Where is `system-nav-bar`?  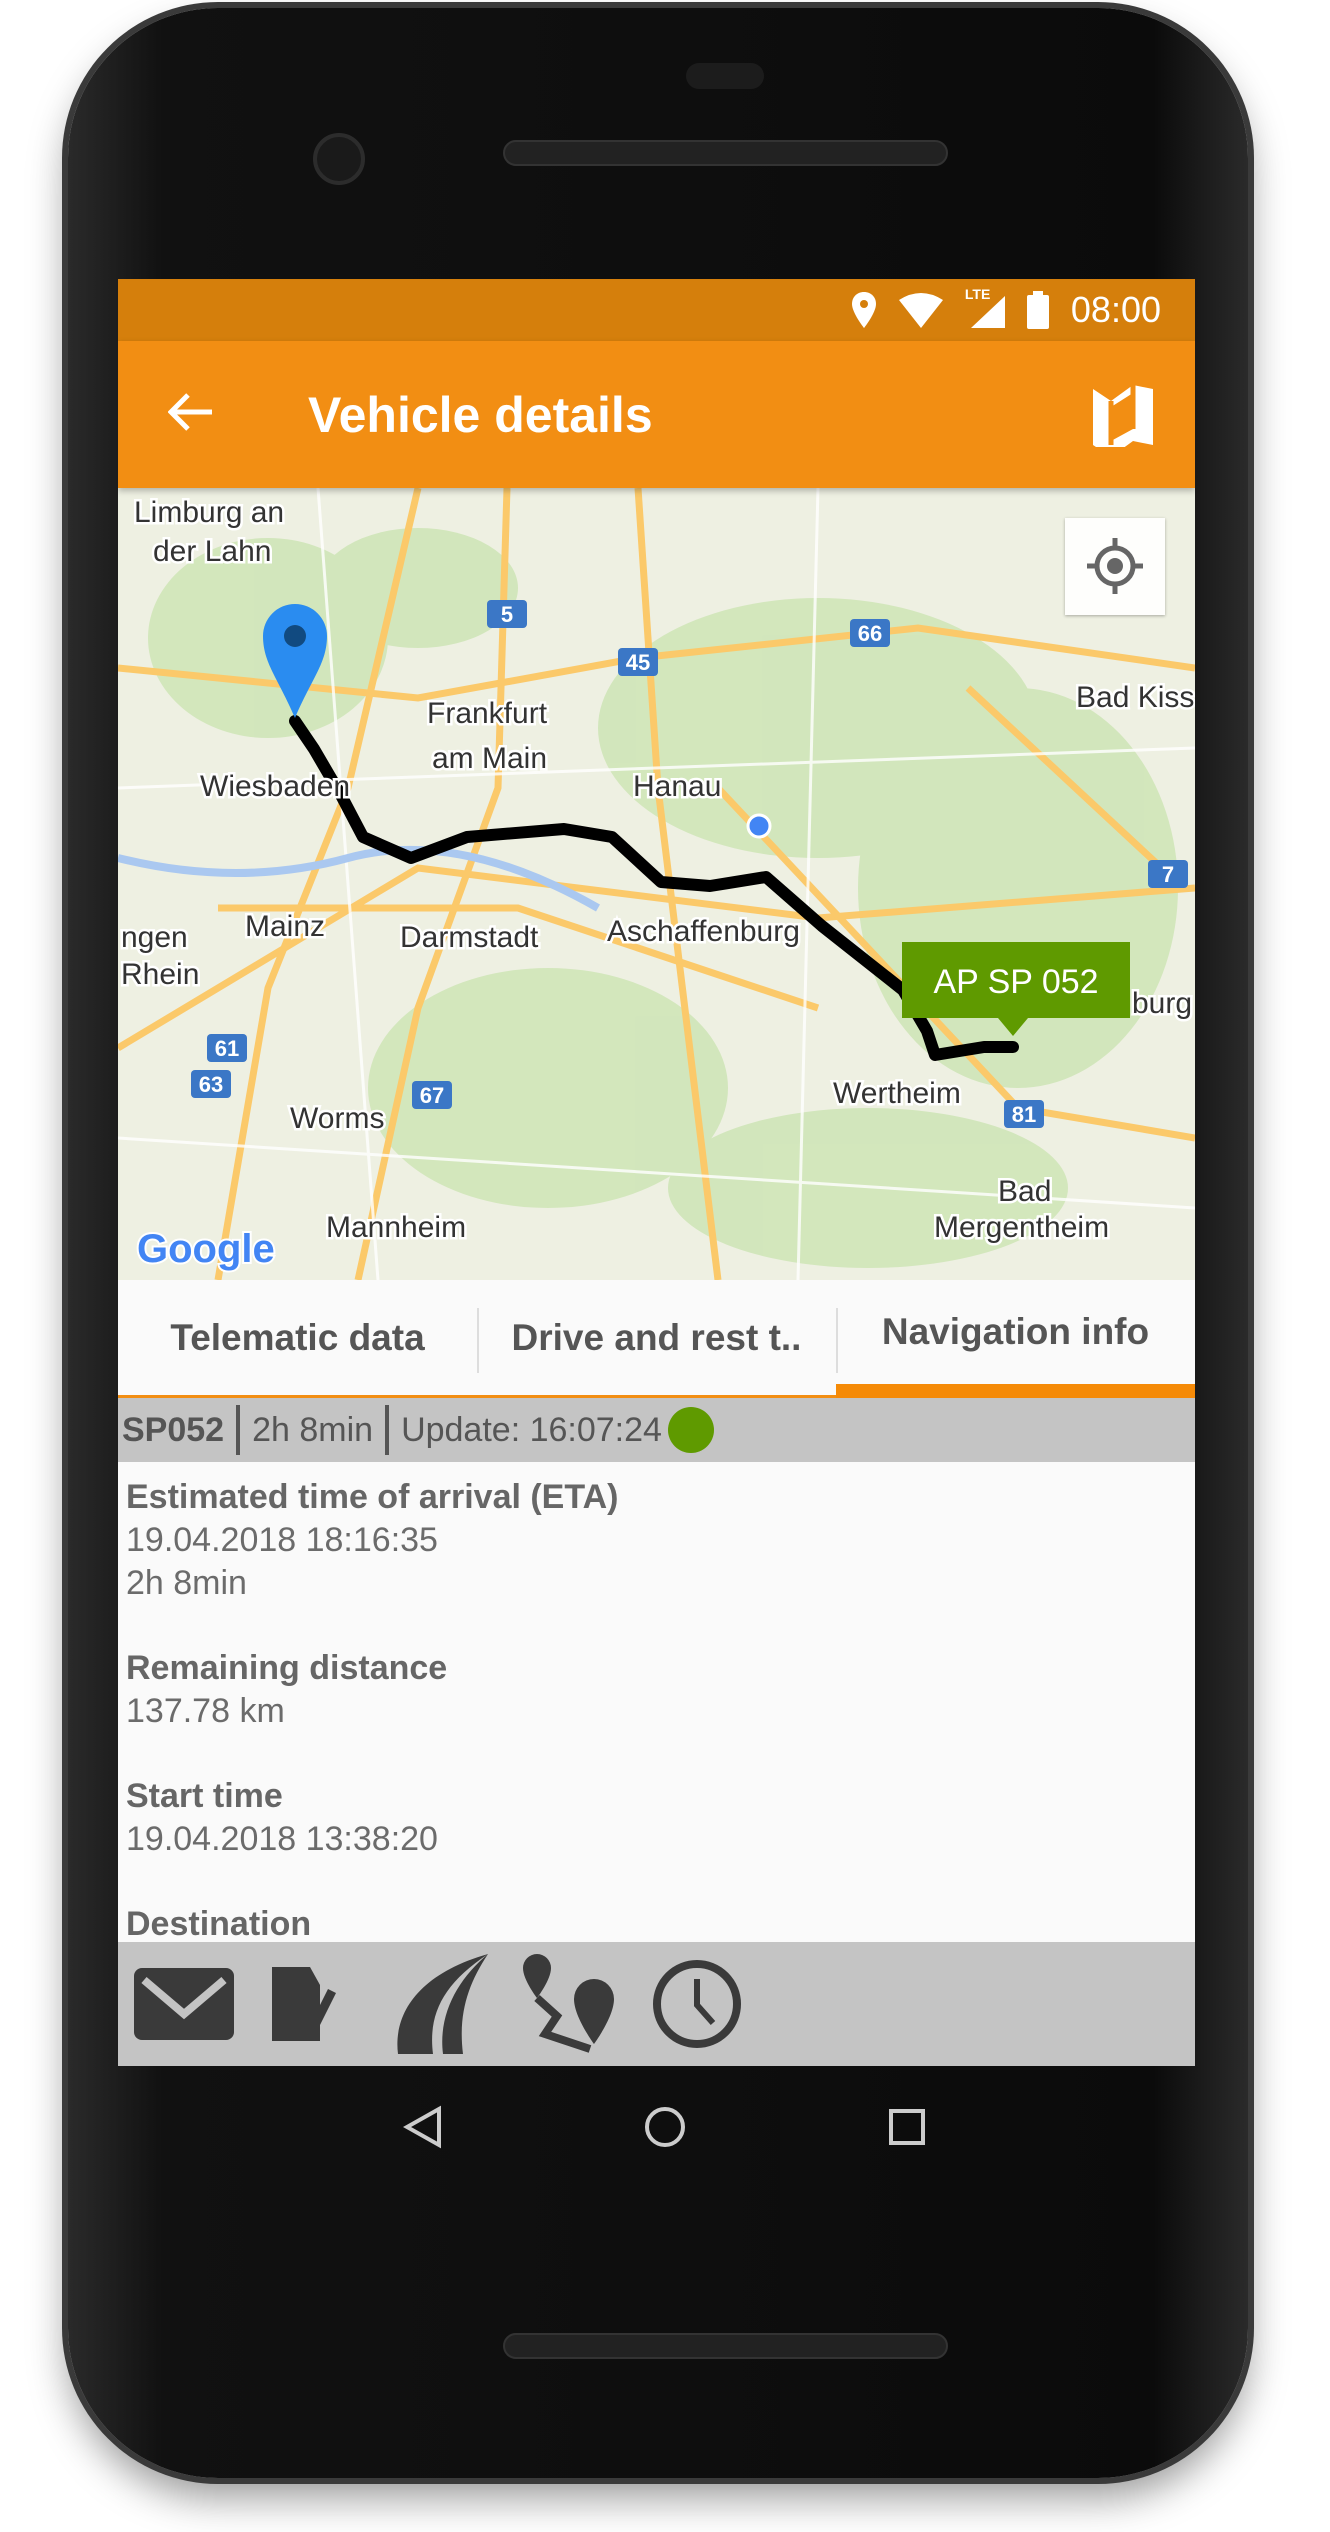
system-nav-bar is located at coordinates (665, 2127).